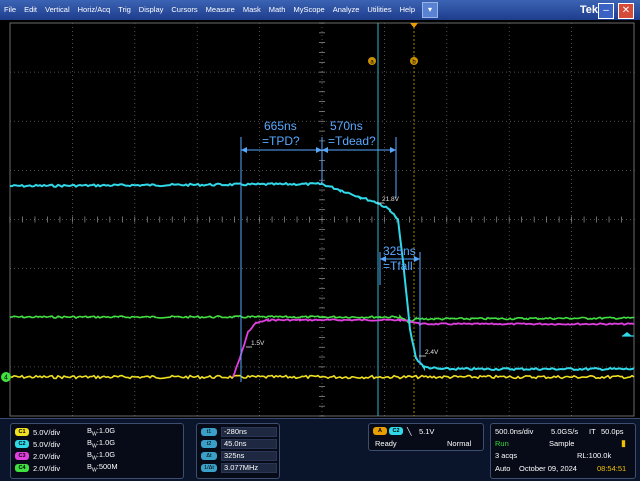  What do you see at coordinates (391, 199) in the screenshot?
I see `voltage-label-21v: 21.8V` at bounding box center [391, 199].